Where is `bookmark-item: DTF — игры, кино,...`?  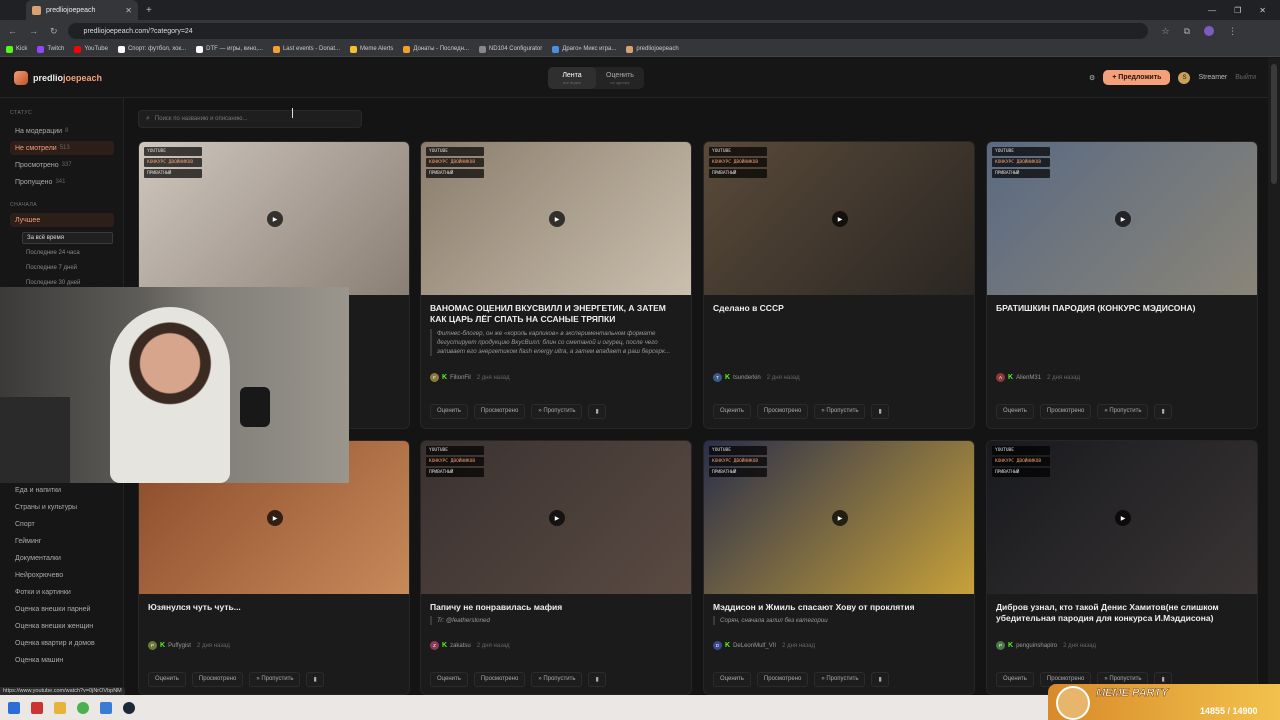 bookmark-item: DTF — игры, кино,... is located at coordinates (229, 49).